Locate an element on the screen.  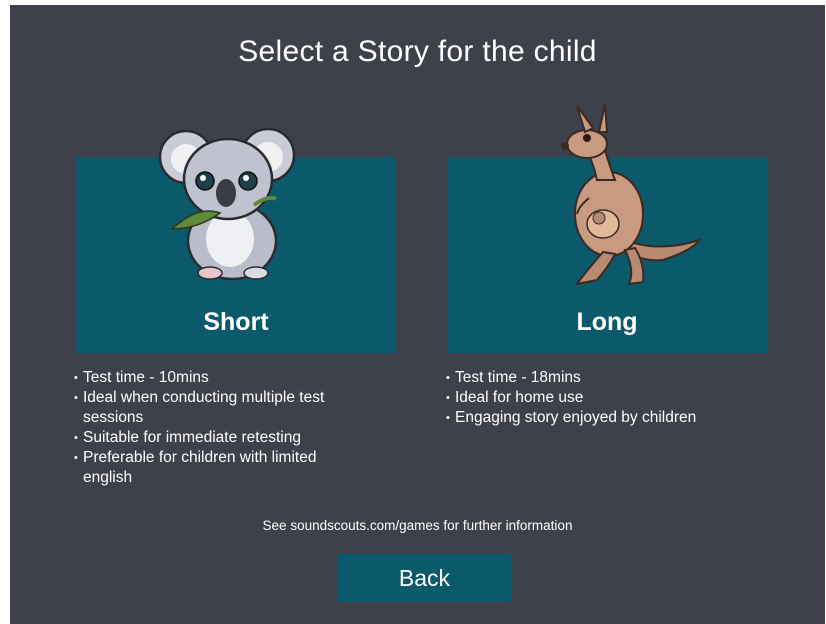
list-item: Ideal for home use is located at coordinates (606, 398).